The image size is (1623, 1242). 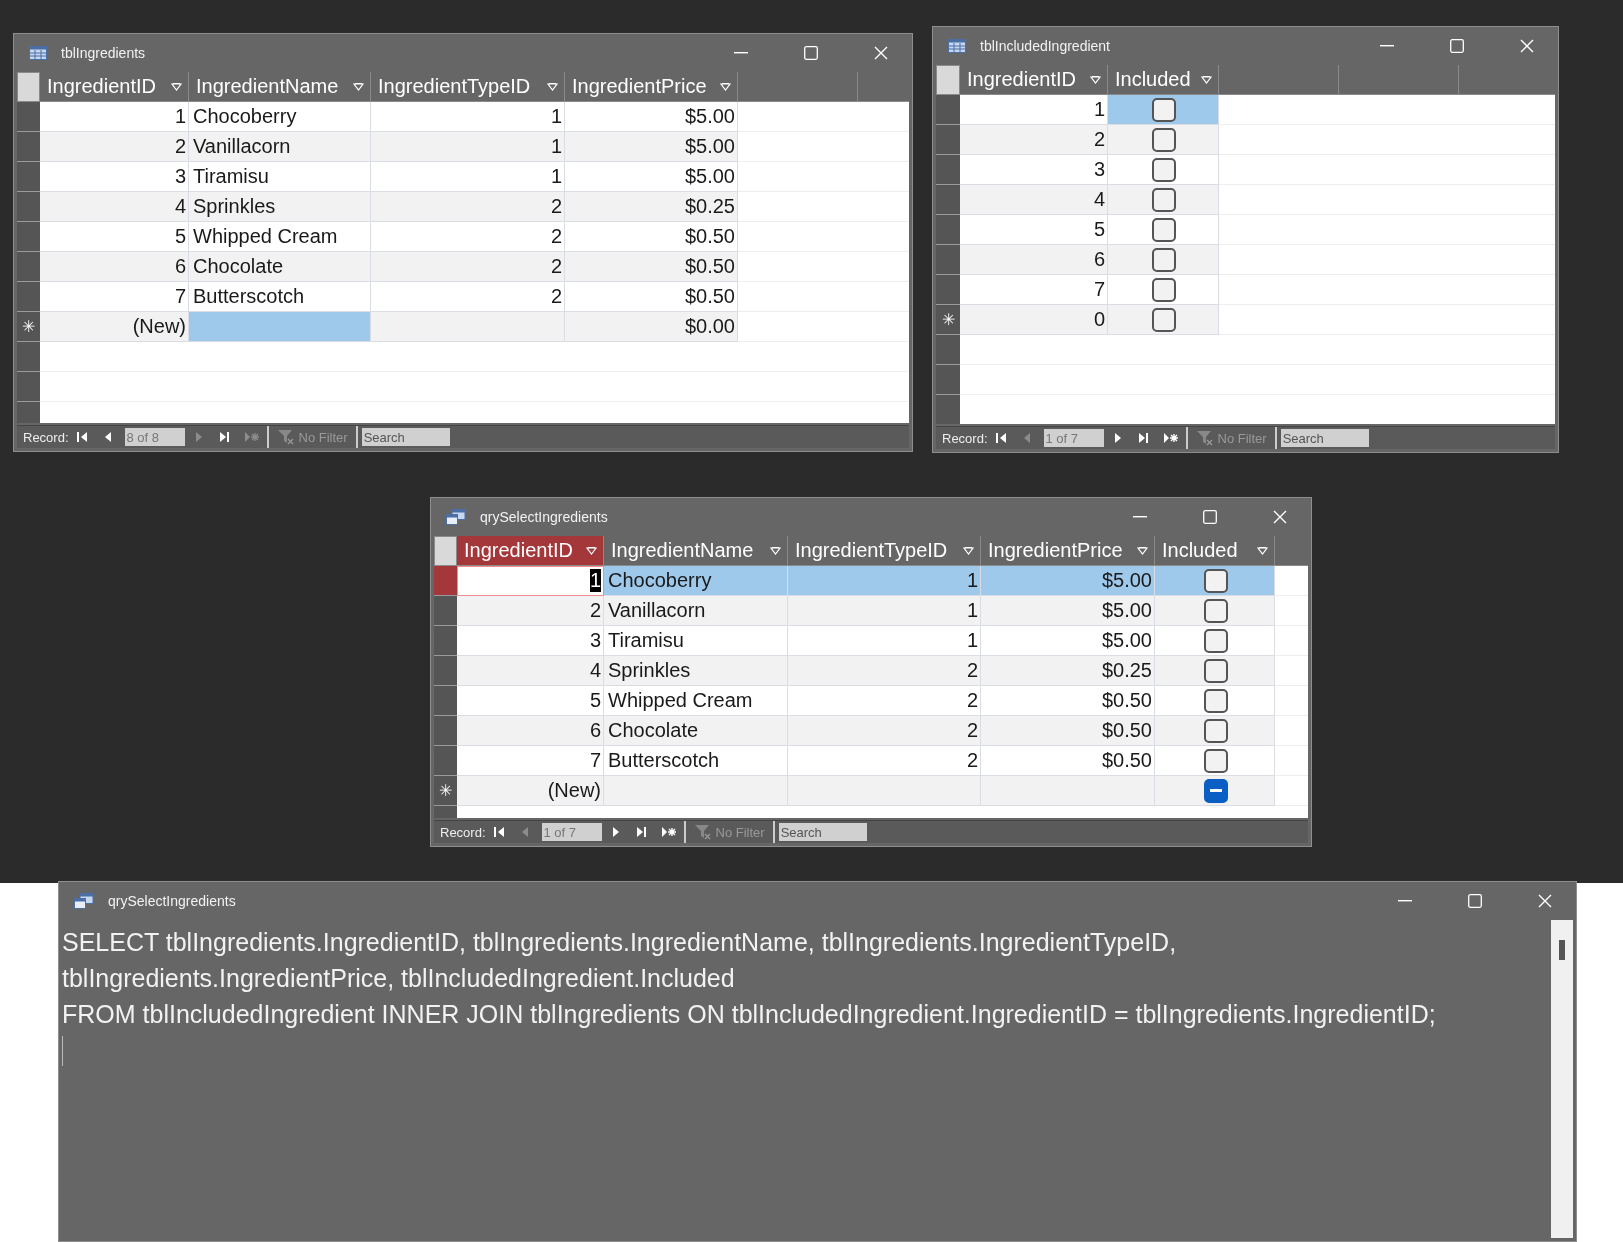 What do you see at coordinates (696, 581) in the screenshot?
I see `table-cell: Chocoberry` at bounding box center [696, 581].